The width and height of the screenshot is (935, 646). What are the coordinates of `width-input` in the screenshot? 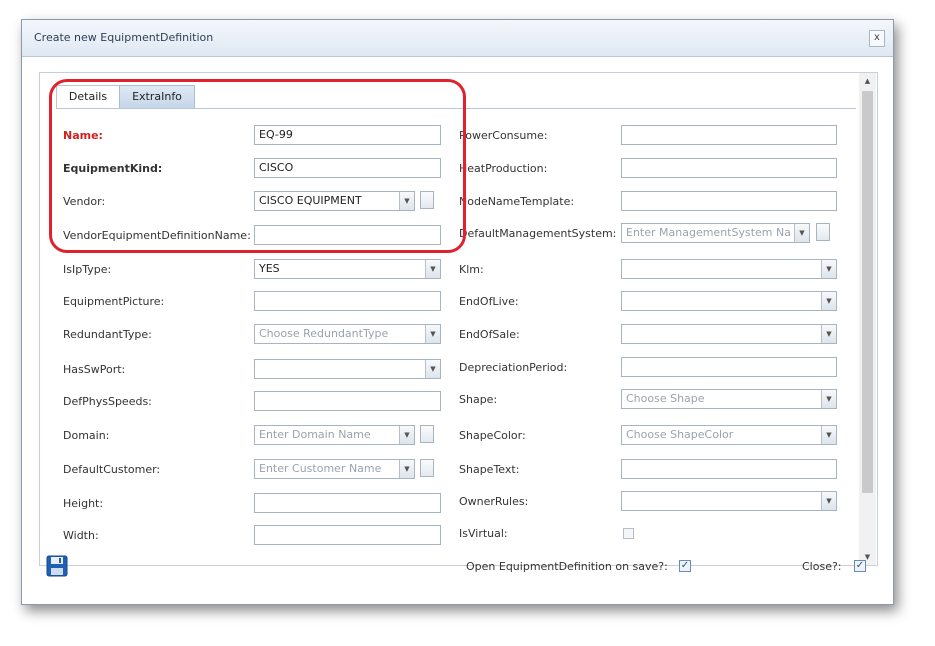 It's located at (347, 535).